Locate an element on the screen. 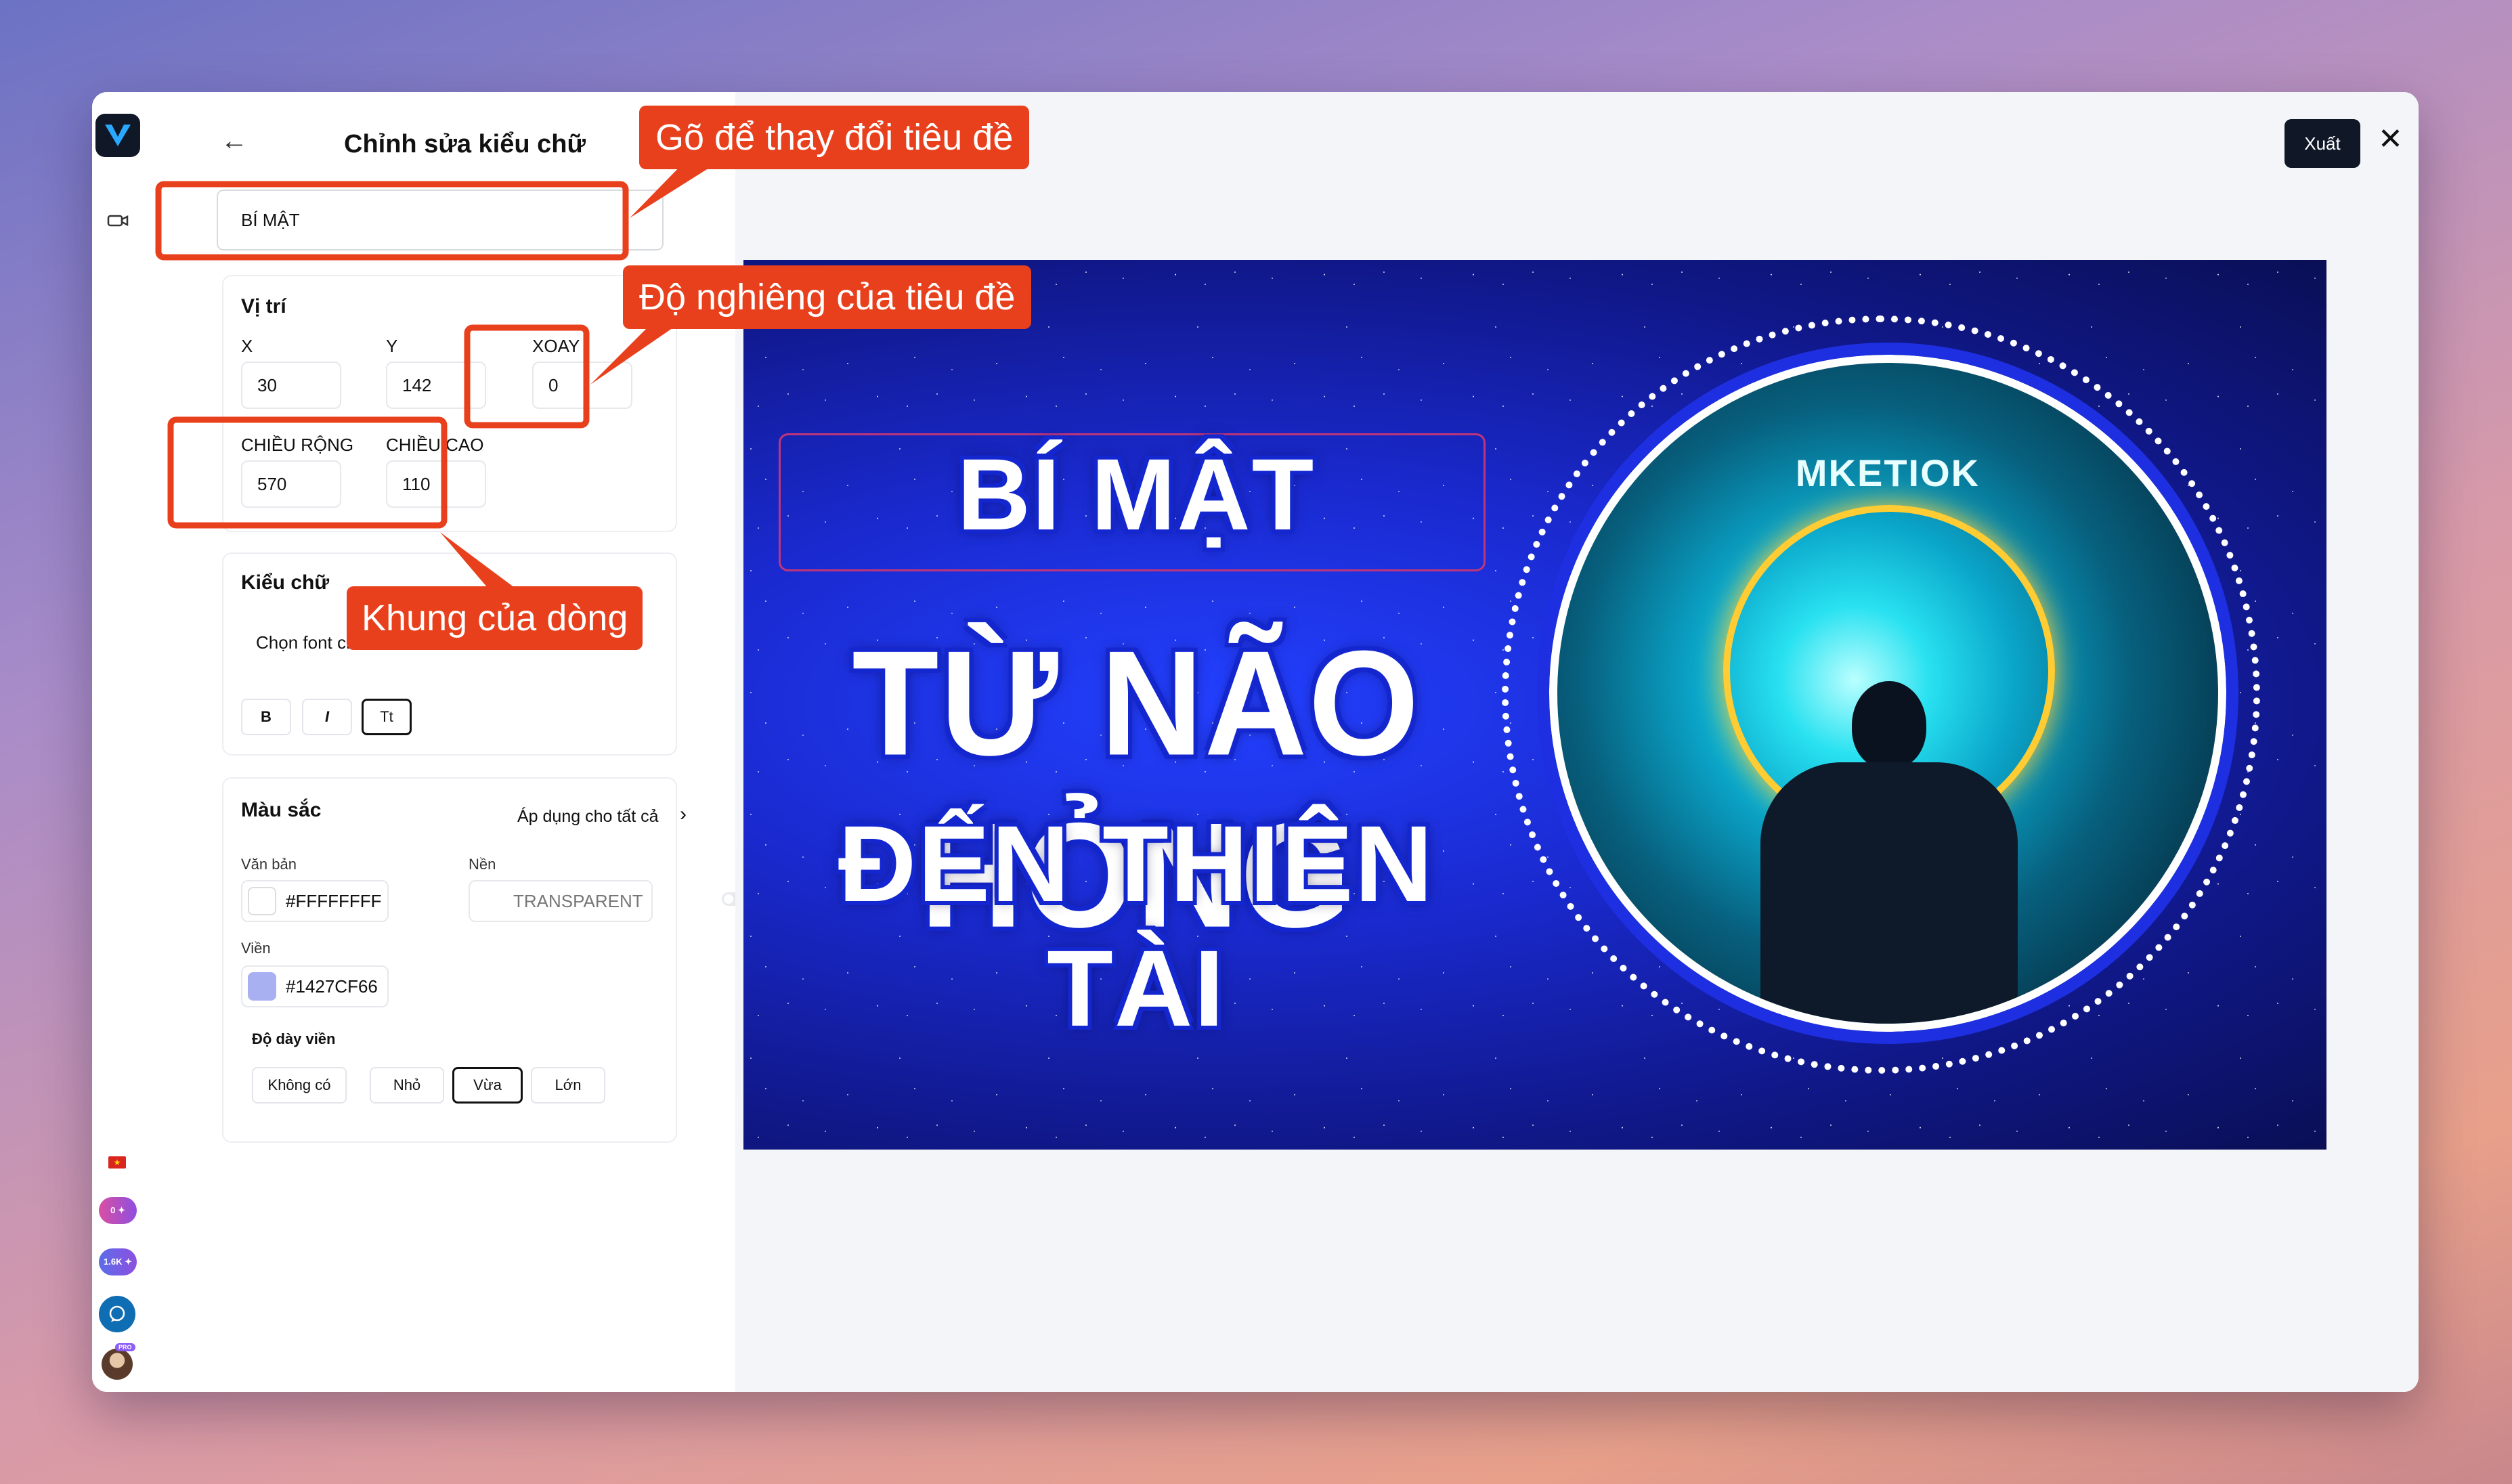 This screenshot has width=2512, height=1484. y-input: 142 is located at coordinates (436, 385).